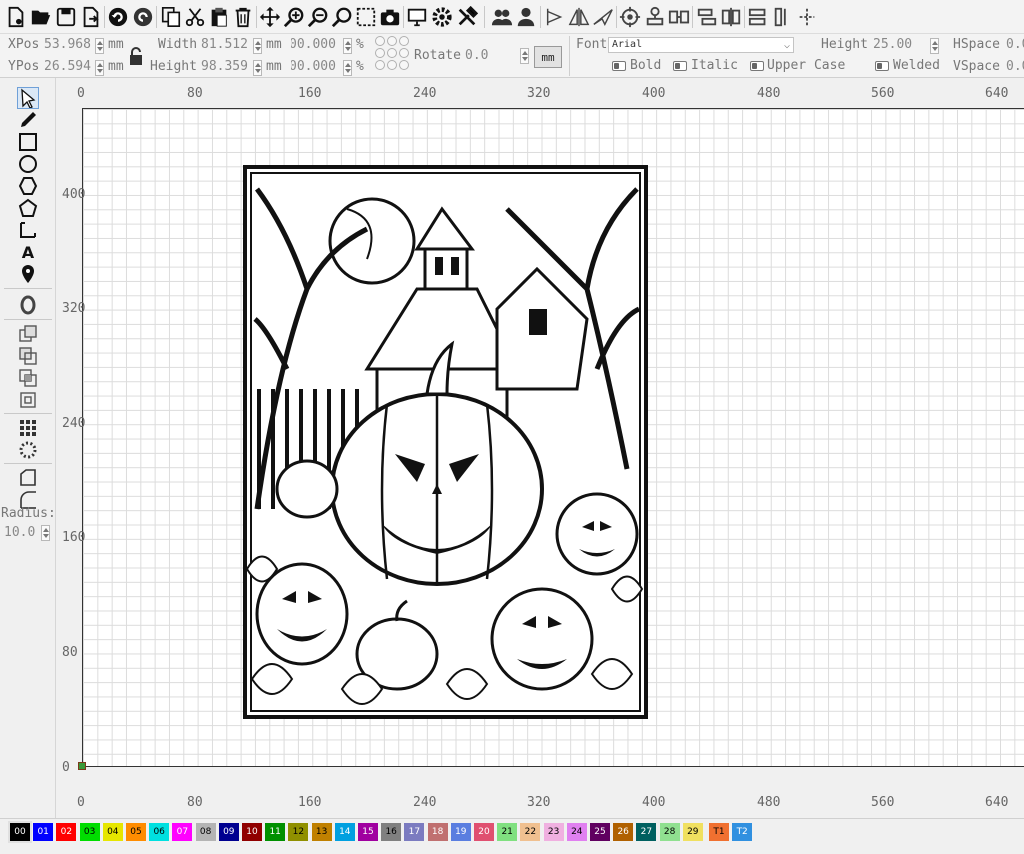 This screenshot has height=854, width=1024. I want to click on ypos-input: 26.594, so click(67, 66).